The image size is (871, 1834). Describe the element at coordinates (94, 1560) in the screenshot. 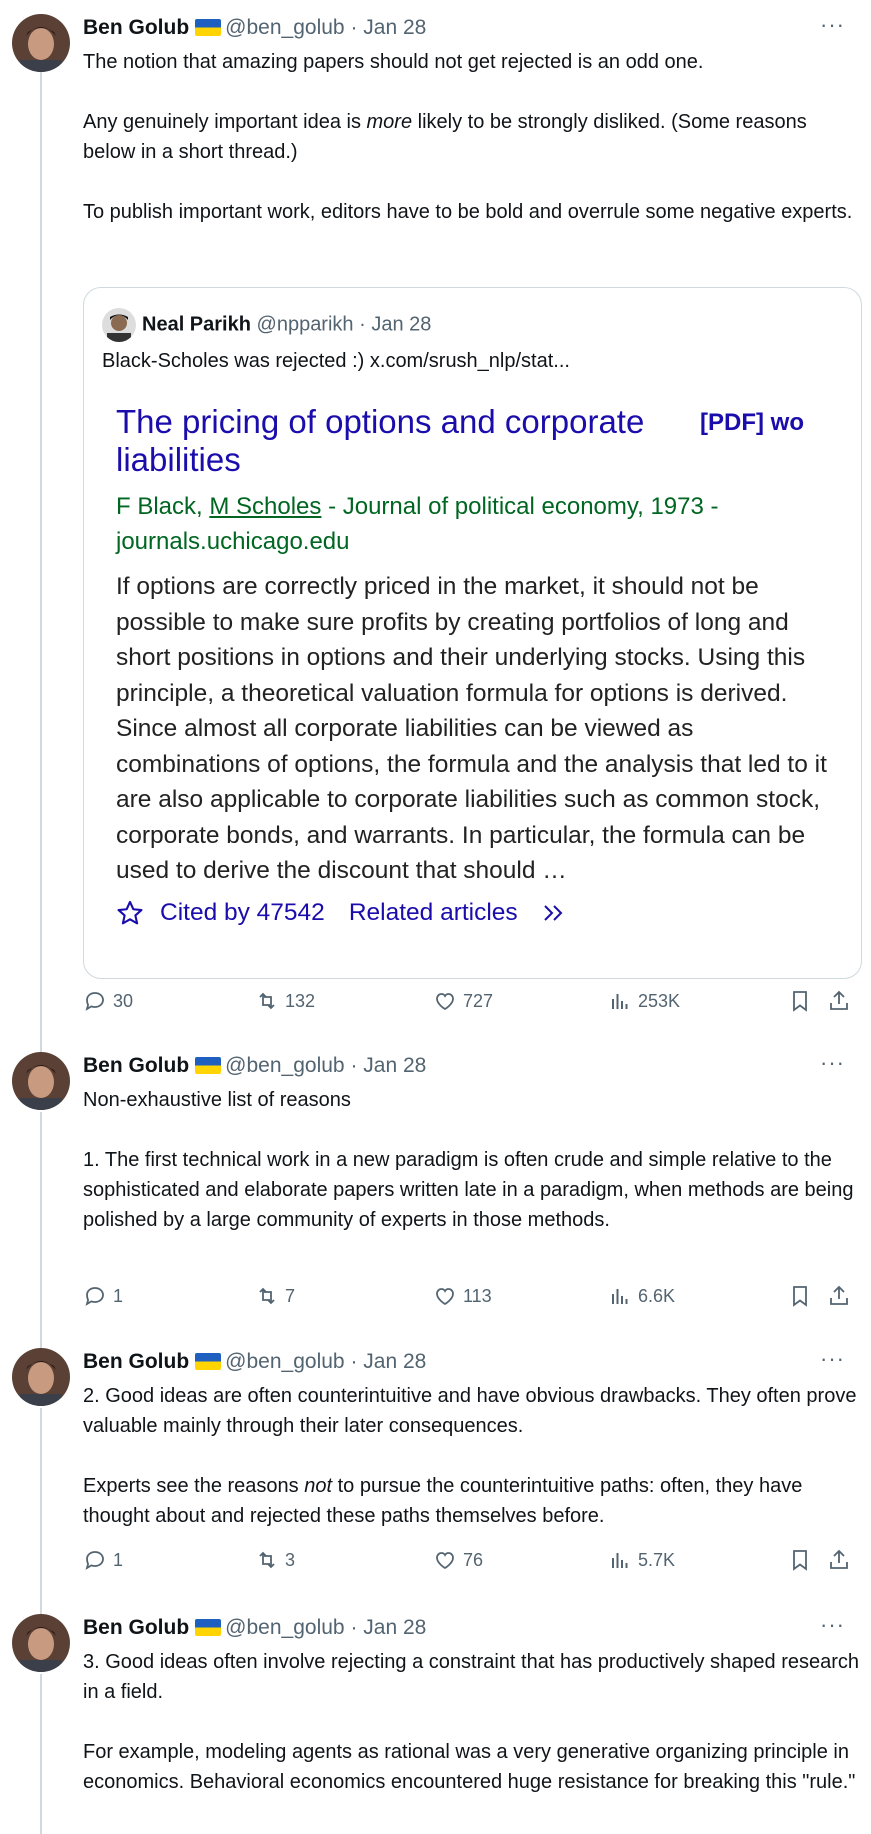

I see `reply-icon` at that location.